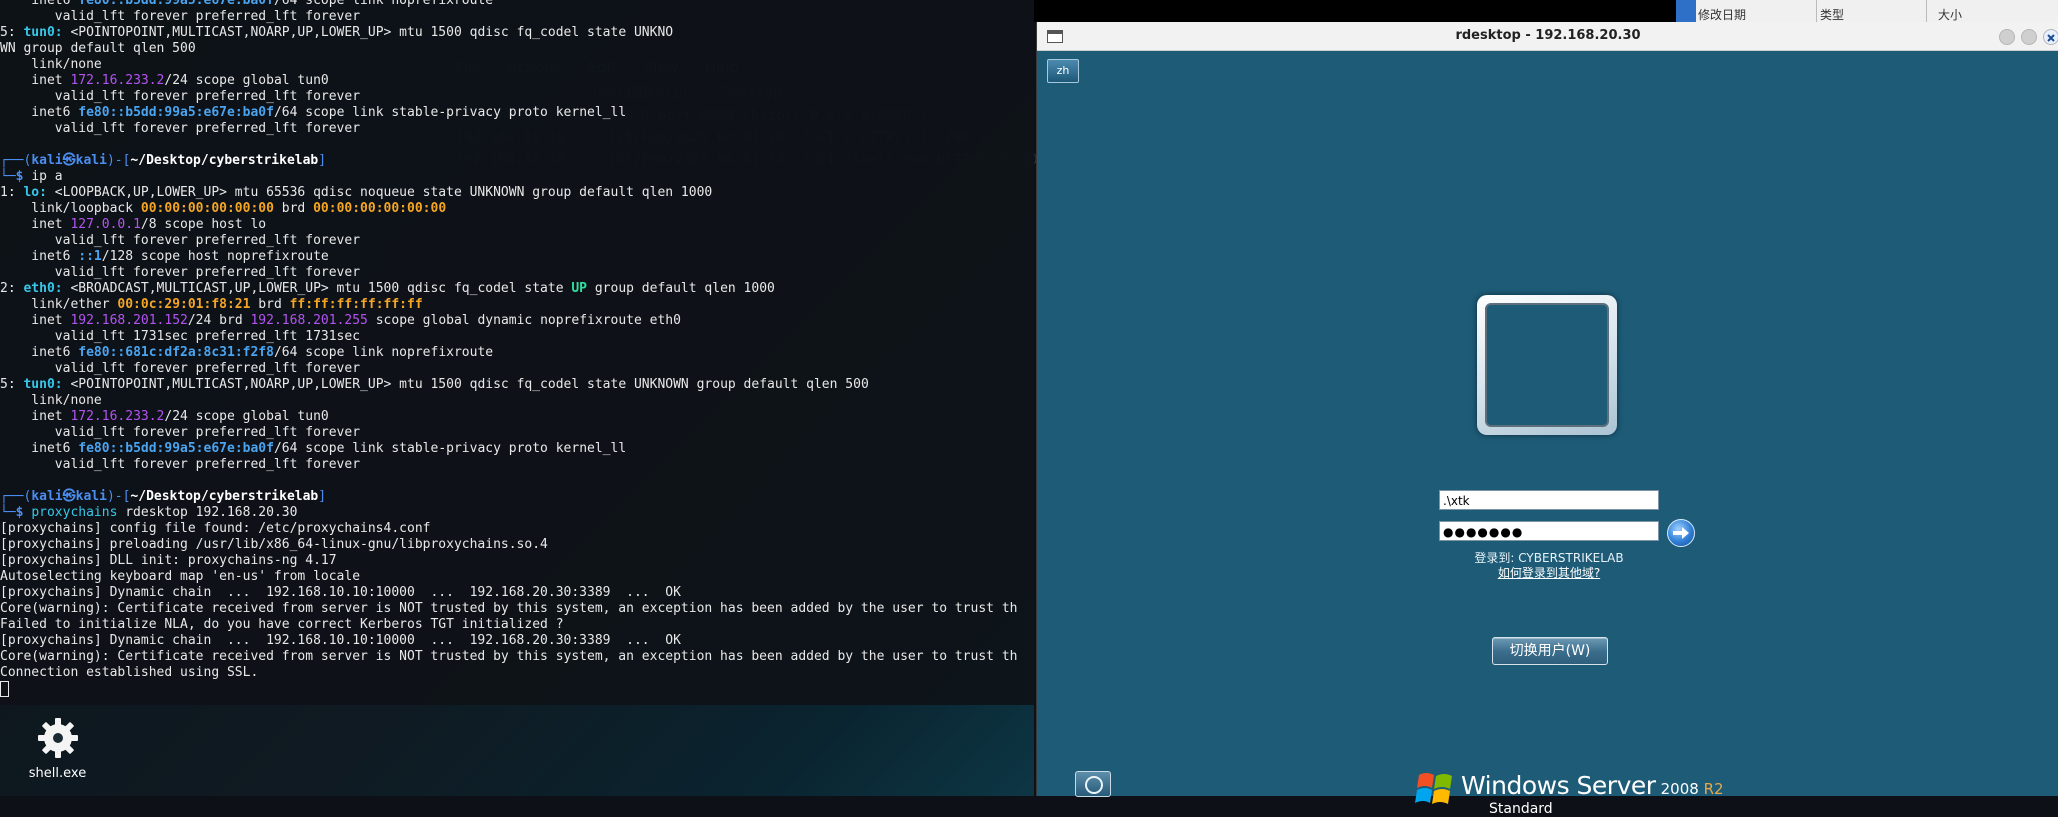 The image size is (2058, 817). Describe the element at coordinates (1832, 14) in the screenshot. I see `column-type: 类型` at that location.